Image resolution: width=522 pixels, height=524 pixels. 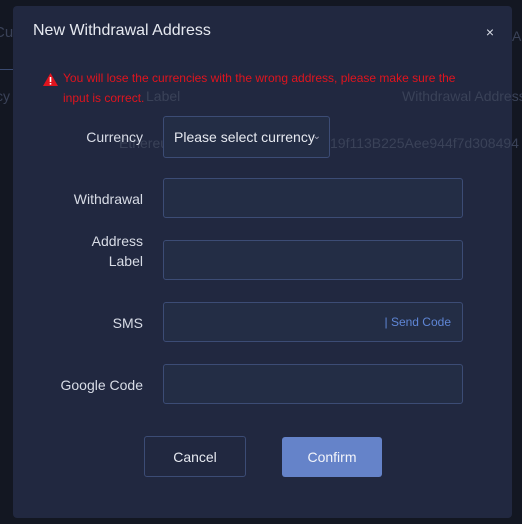 What do you see at coordinates (424, 143) in the screenshot?
I see `bg-row-address: 19f113B225Aee944f7d308494` at bounding box center [424, 143].